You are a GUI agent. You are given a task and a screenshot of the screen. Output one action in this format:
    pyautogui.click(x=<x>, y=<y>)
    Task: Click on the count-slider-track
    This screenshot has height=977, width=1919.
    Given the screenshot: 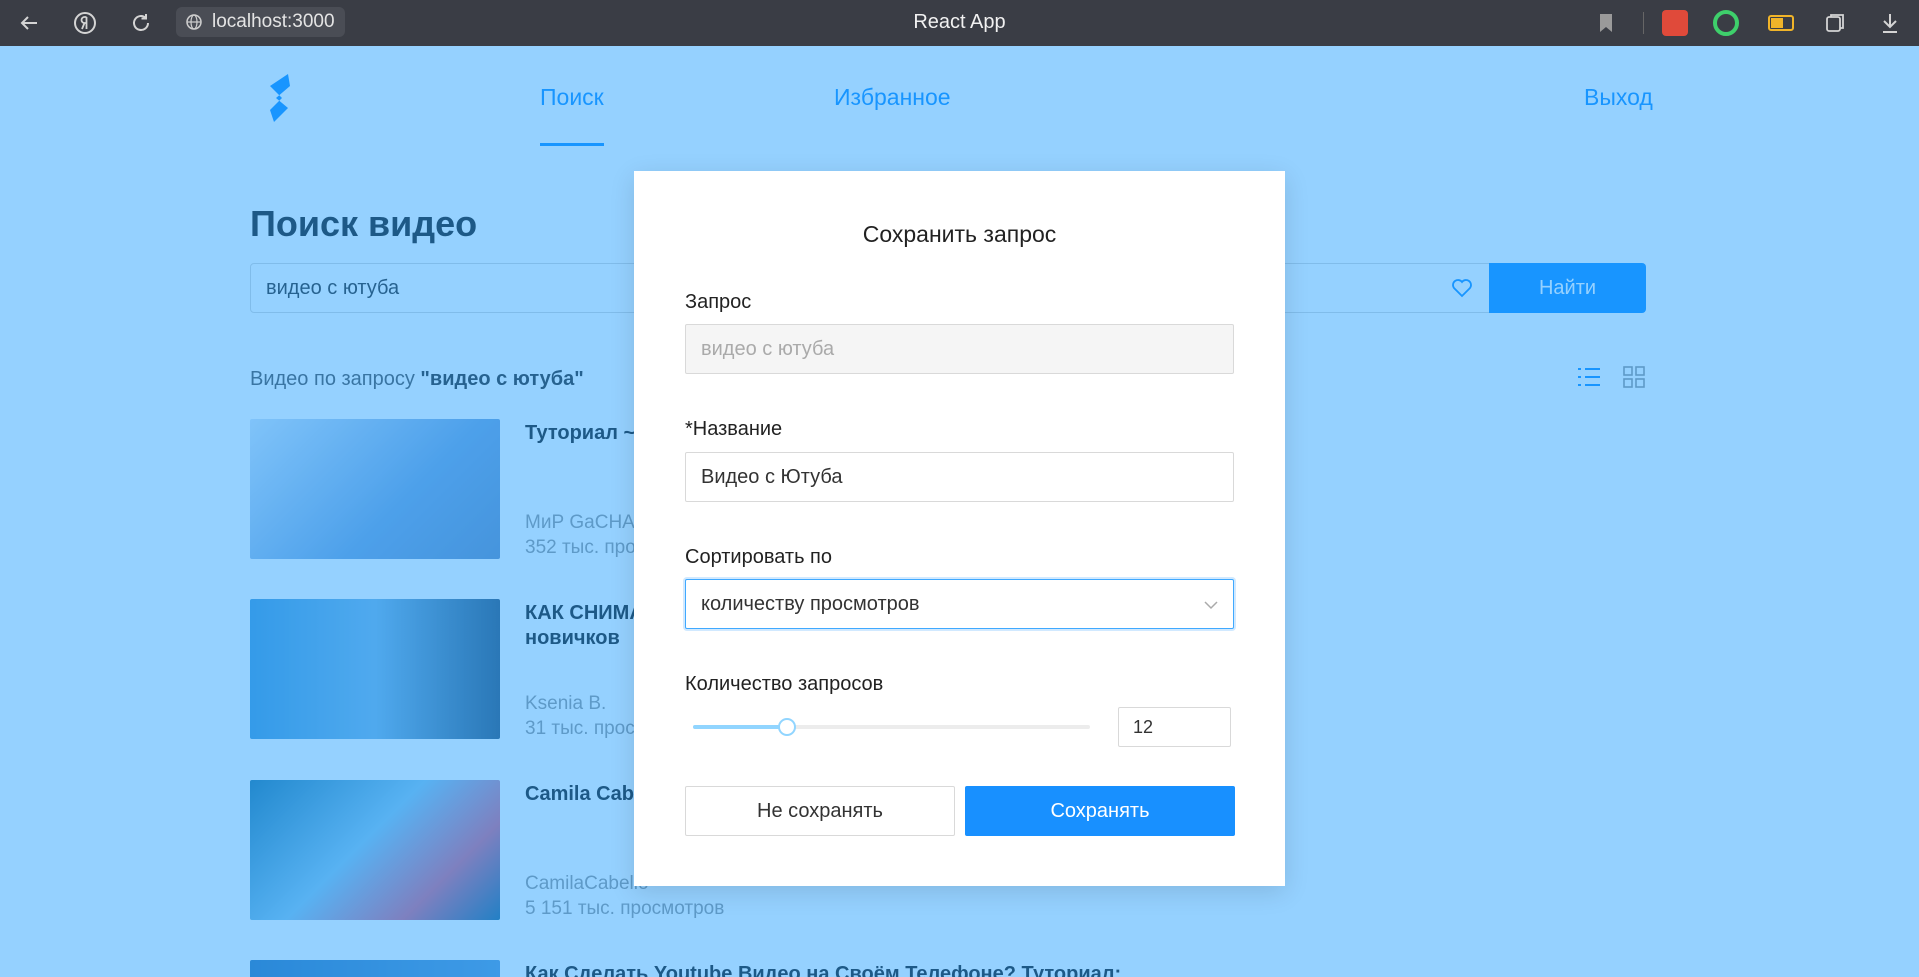 What is the action you would take?
    pyautogui.click(x=740, y=727)
    